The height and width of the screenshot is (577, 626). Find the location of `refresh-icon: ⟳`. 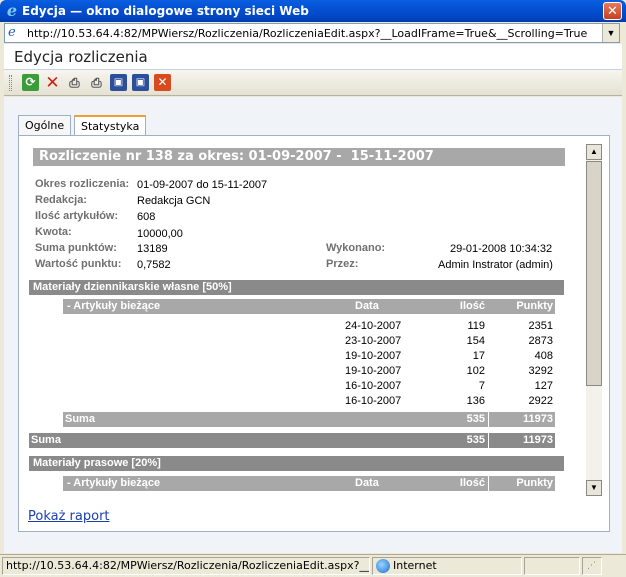

refresh-icon: ⟳ is located at coordinates (30, 82).